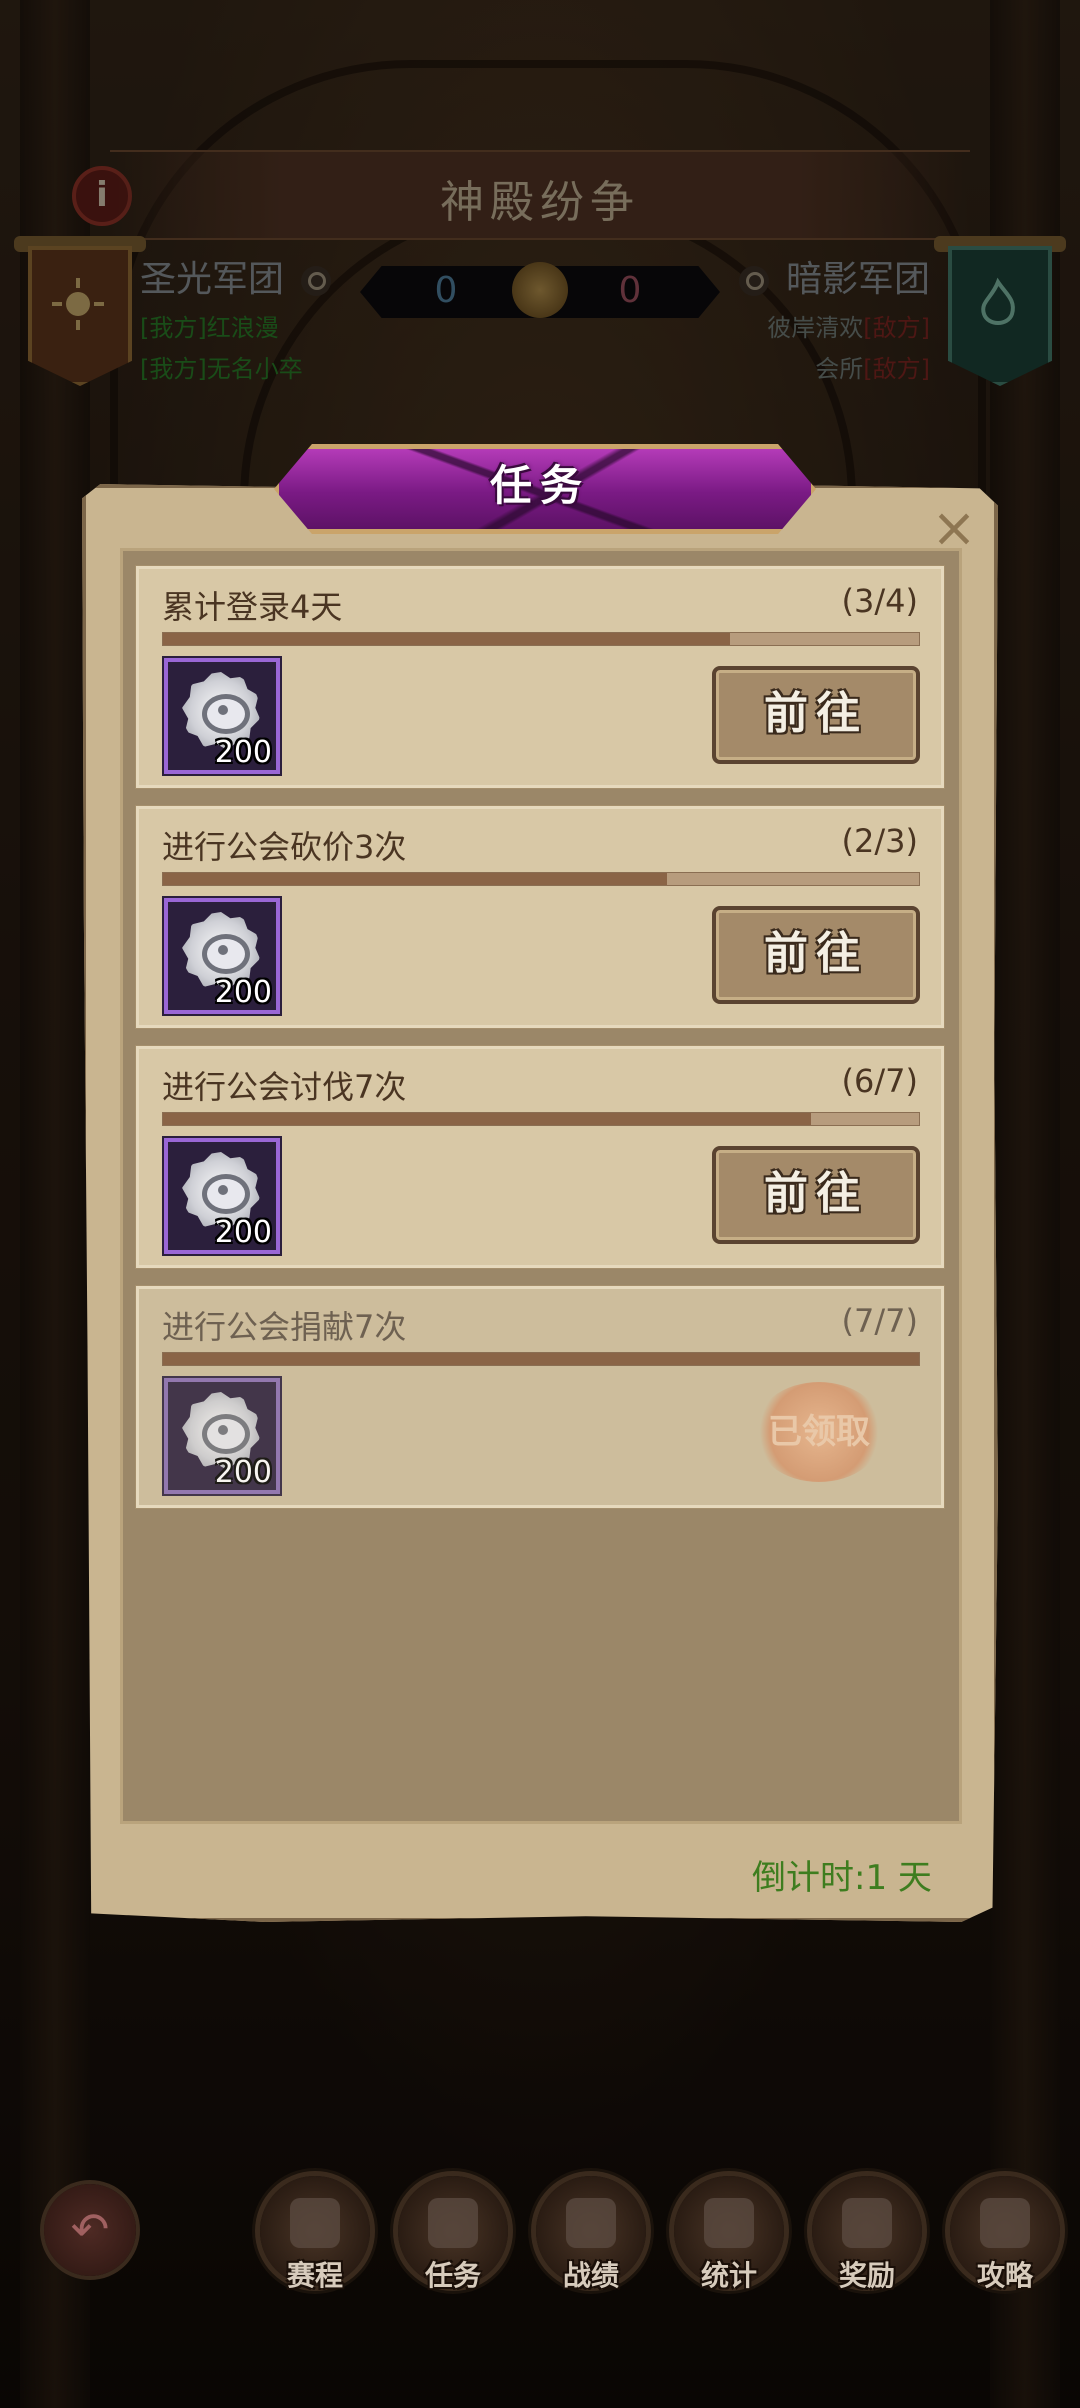 Image resolution: width=1080 pixels, height=2408 pixels. What do you see at coordinates (284, 1327) in the screenshot?
I see `task-name: 进行公会捐献7次` at bounding box center [284, 1327].